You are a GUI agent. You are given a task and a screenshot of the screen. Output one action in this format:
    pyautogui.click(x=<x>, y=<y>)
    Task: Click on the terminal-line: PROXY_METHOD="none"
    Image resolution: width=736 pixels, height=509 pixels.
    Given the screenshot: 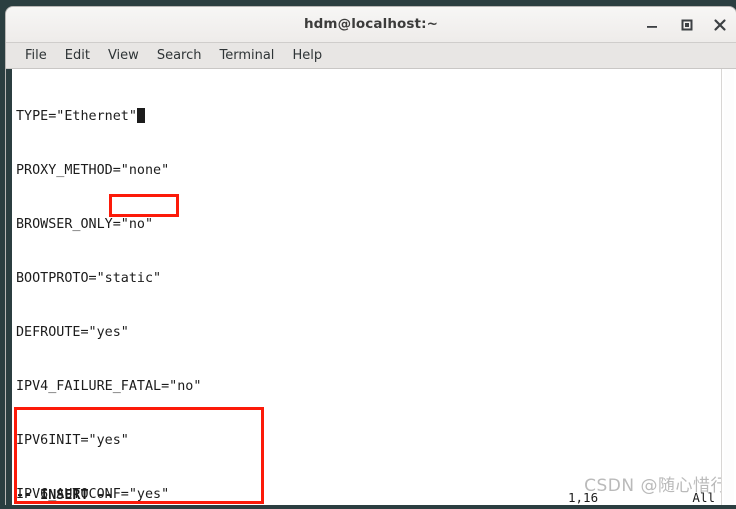 What is the action you would take?
    pyautogui.click(x=368, y=171)
    